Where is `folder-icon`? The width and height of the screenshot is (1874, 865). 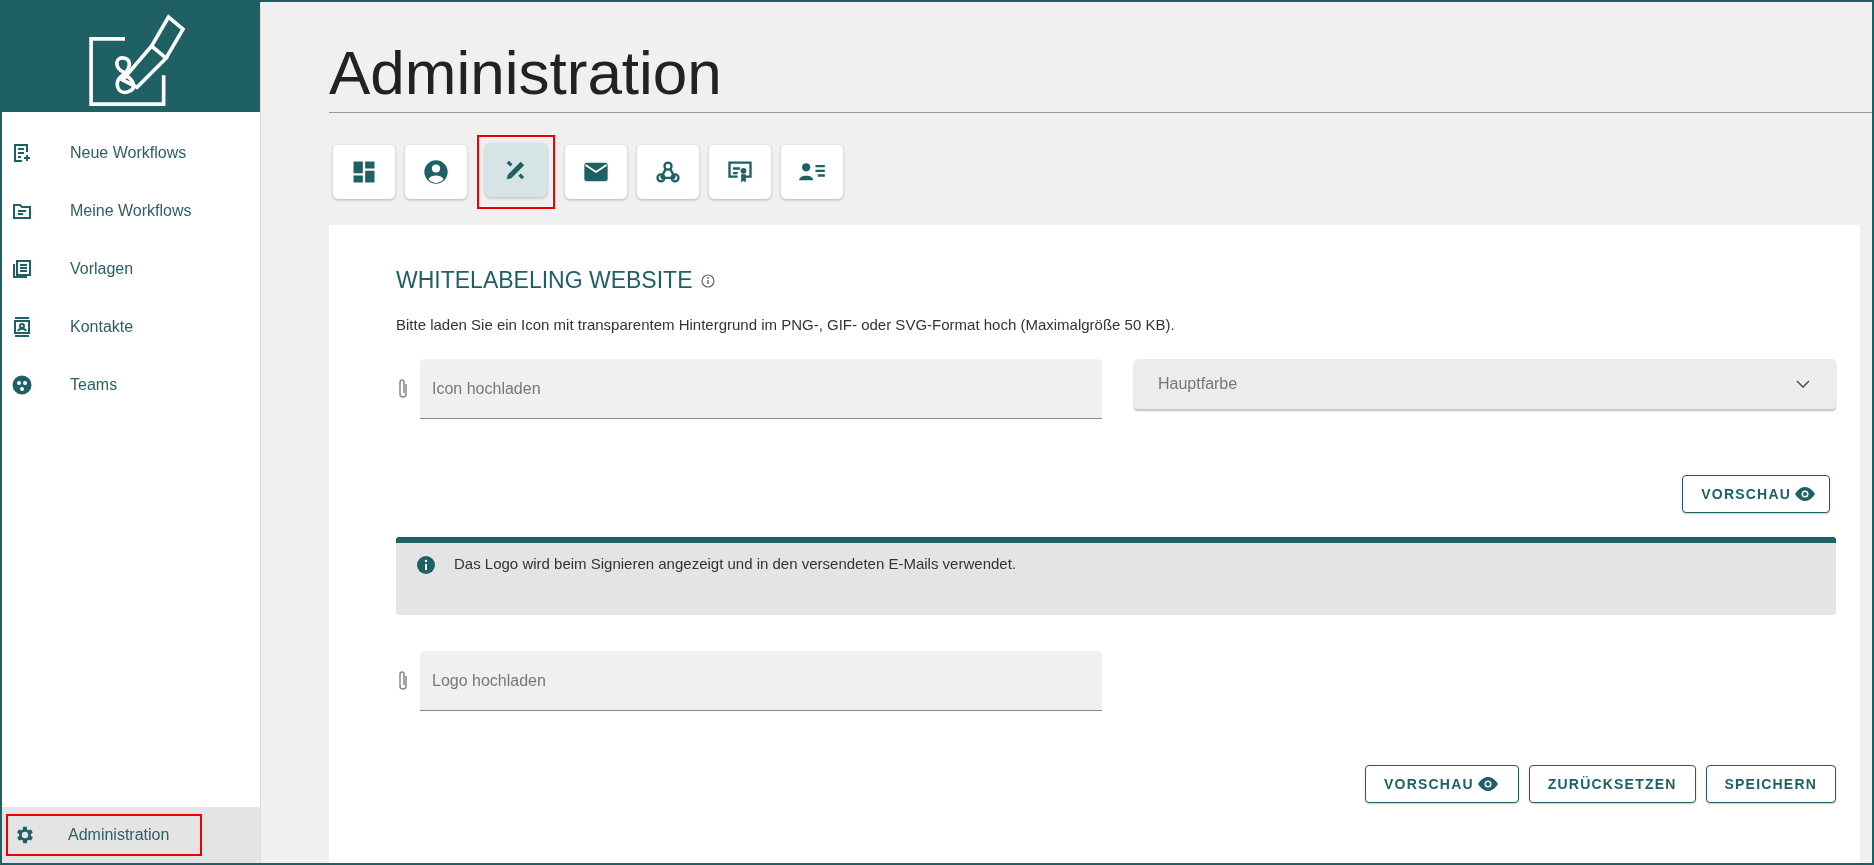
folder-icon is located at coordinates (22, 211).